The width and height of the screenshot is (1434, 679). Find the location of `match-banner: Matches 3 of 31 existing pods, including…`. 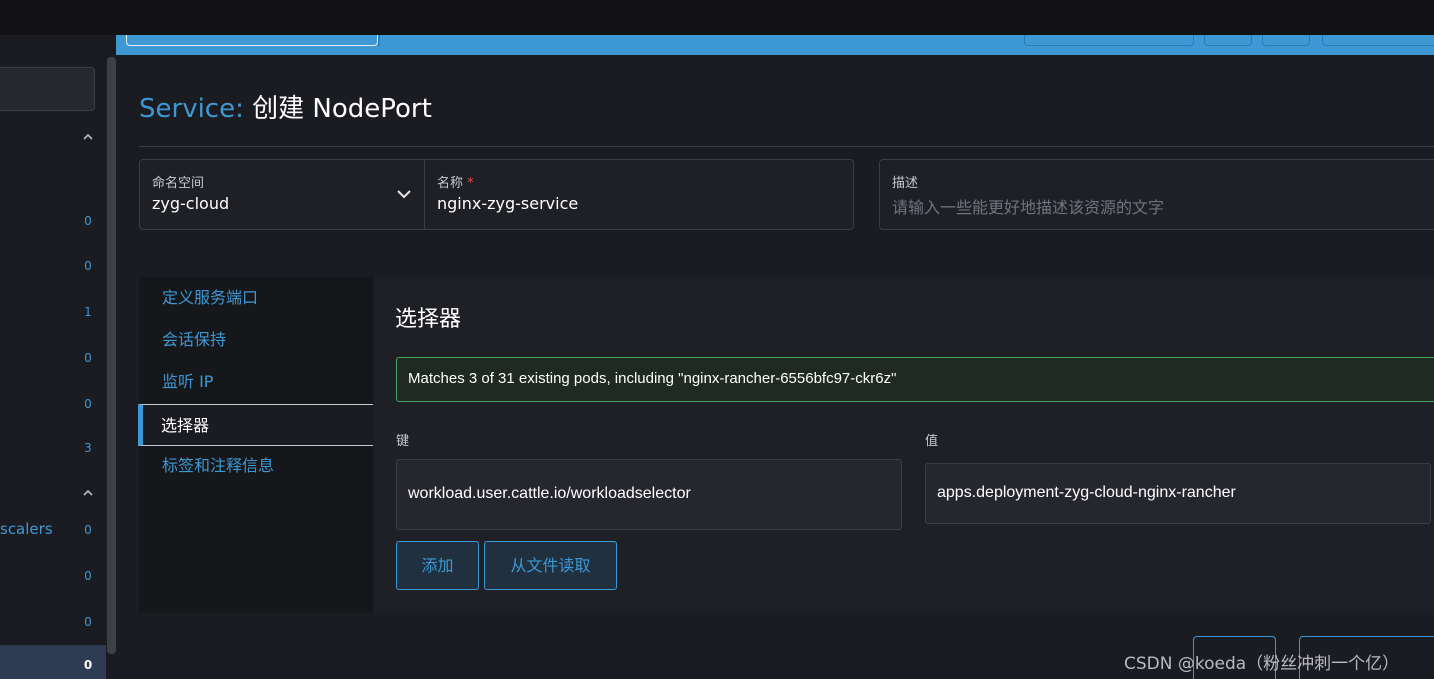

match-banner: Matches 3 of 31 existing pods, including… is located at coordinates (915, 379).